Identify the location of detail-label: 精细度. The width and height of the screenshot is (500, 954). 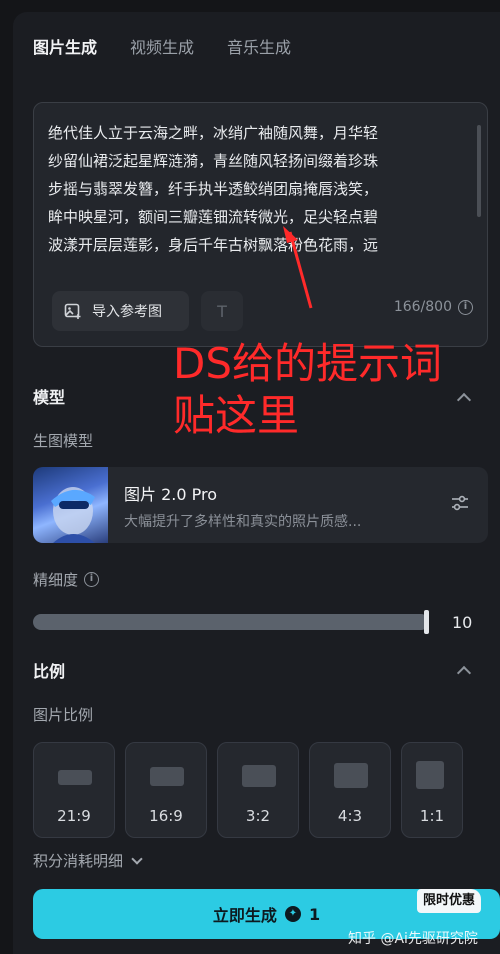
(56, 580).